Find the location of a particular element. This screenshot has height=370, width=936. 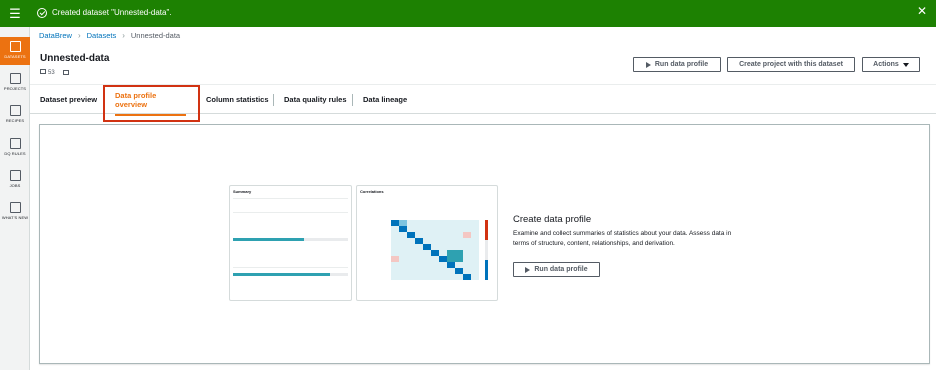

run-data-profile-cta-button: Run data profile is located at coordinates (556, 269).